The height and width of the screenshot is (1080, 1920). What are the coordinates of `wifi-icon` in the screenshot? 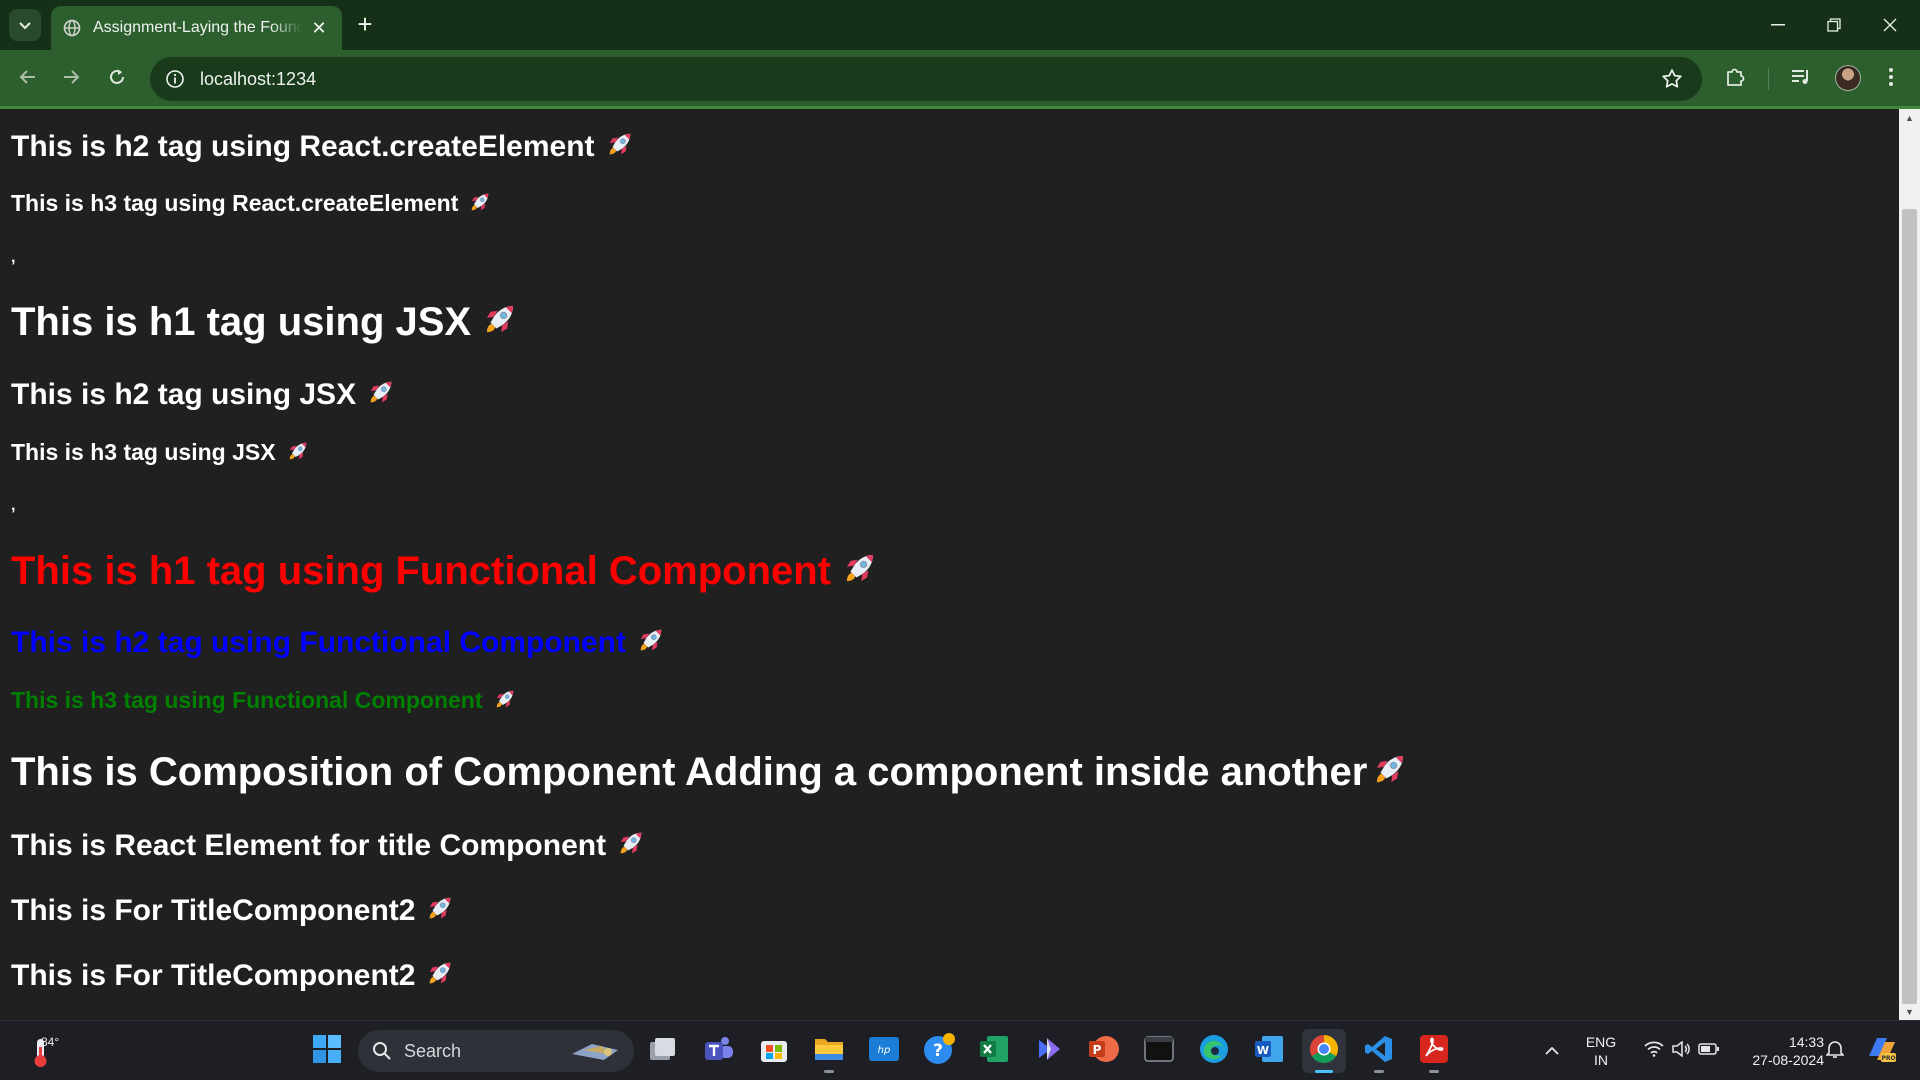 It's located at (1654, 1051).